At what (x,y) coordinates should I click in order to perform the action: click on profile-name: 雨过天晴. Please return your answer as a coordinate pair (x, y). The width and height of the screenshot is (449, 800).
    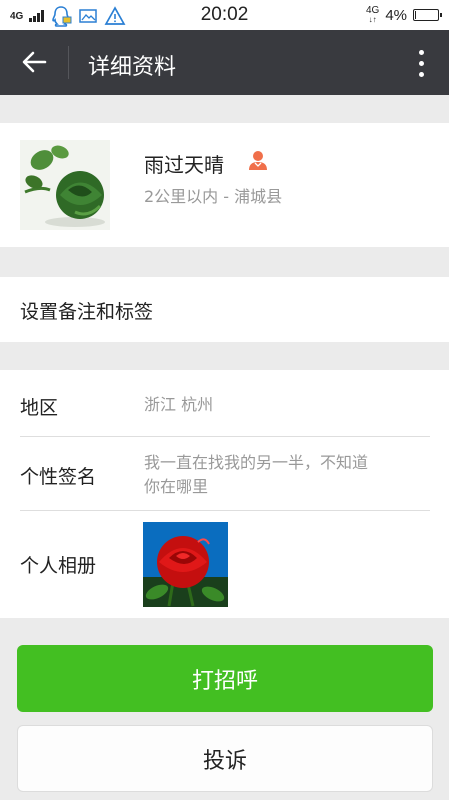
    Looking at the image, I should click on (184, 165).